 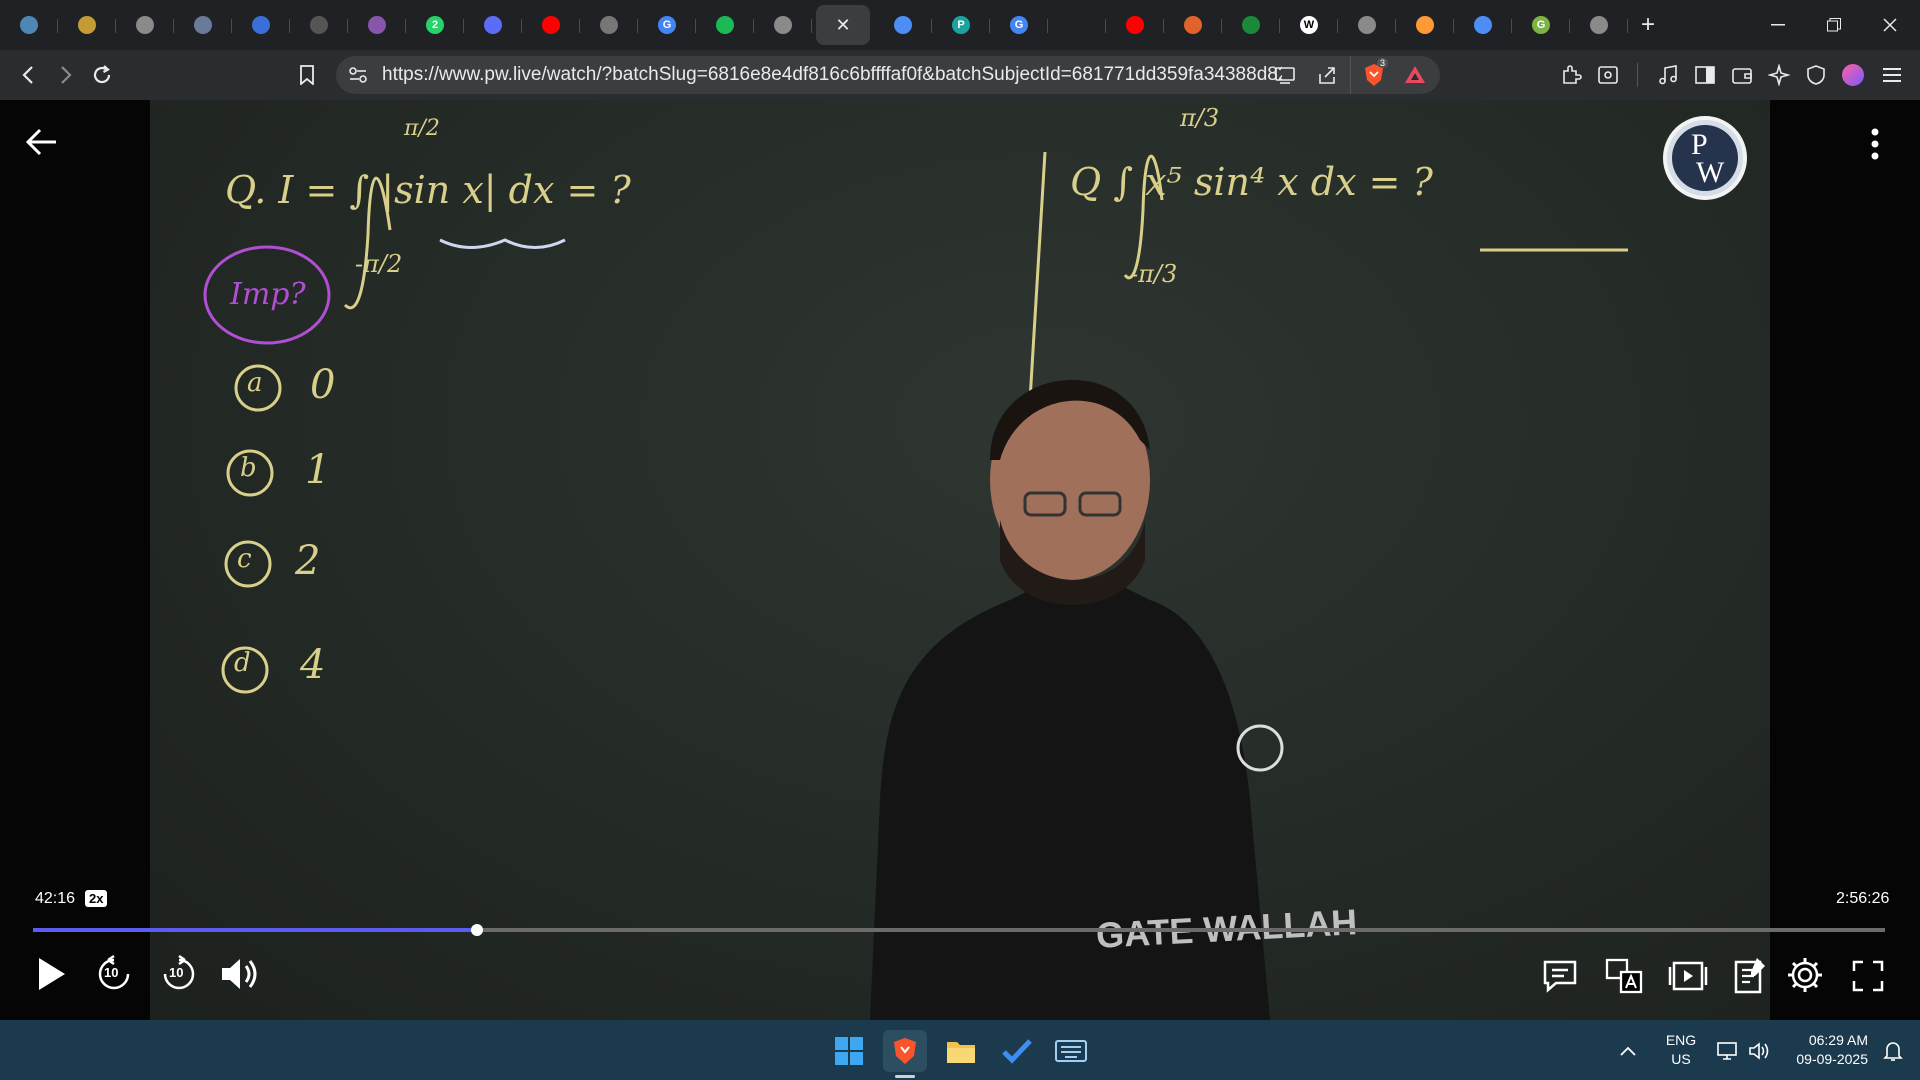 I want to click on tab-strip: 2 G ✕ P G W G +, so click(x=960, y=25).